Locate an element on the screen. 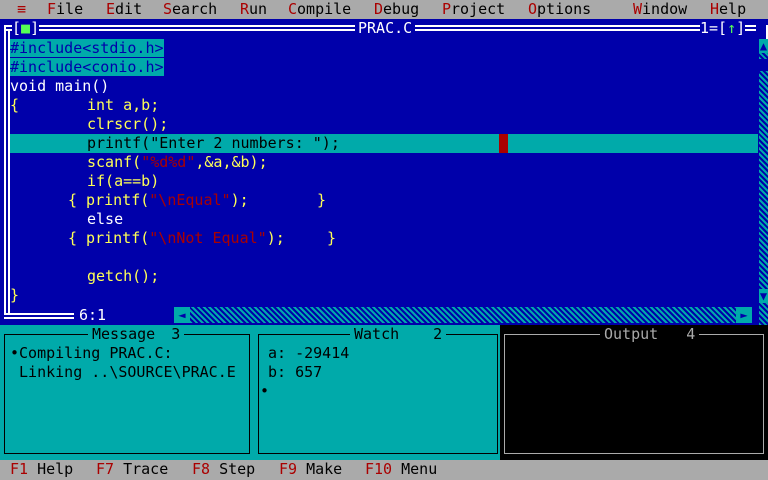  menu-help: Help is located at coordinates (728, 9).